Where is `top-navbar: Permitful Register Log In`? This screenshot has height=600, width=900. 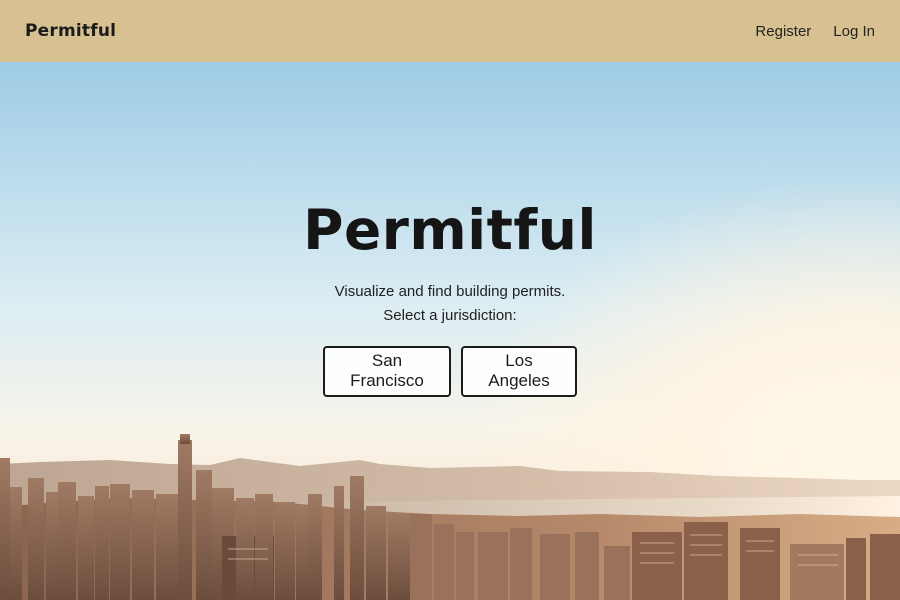
top-navbar: Permitful Register Log In is located at coordinates (450, 31).